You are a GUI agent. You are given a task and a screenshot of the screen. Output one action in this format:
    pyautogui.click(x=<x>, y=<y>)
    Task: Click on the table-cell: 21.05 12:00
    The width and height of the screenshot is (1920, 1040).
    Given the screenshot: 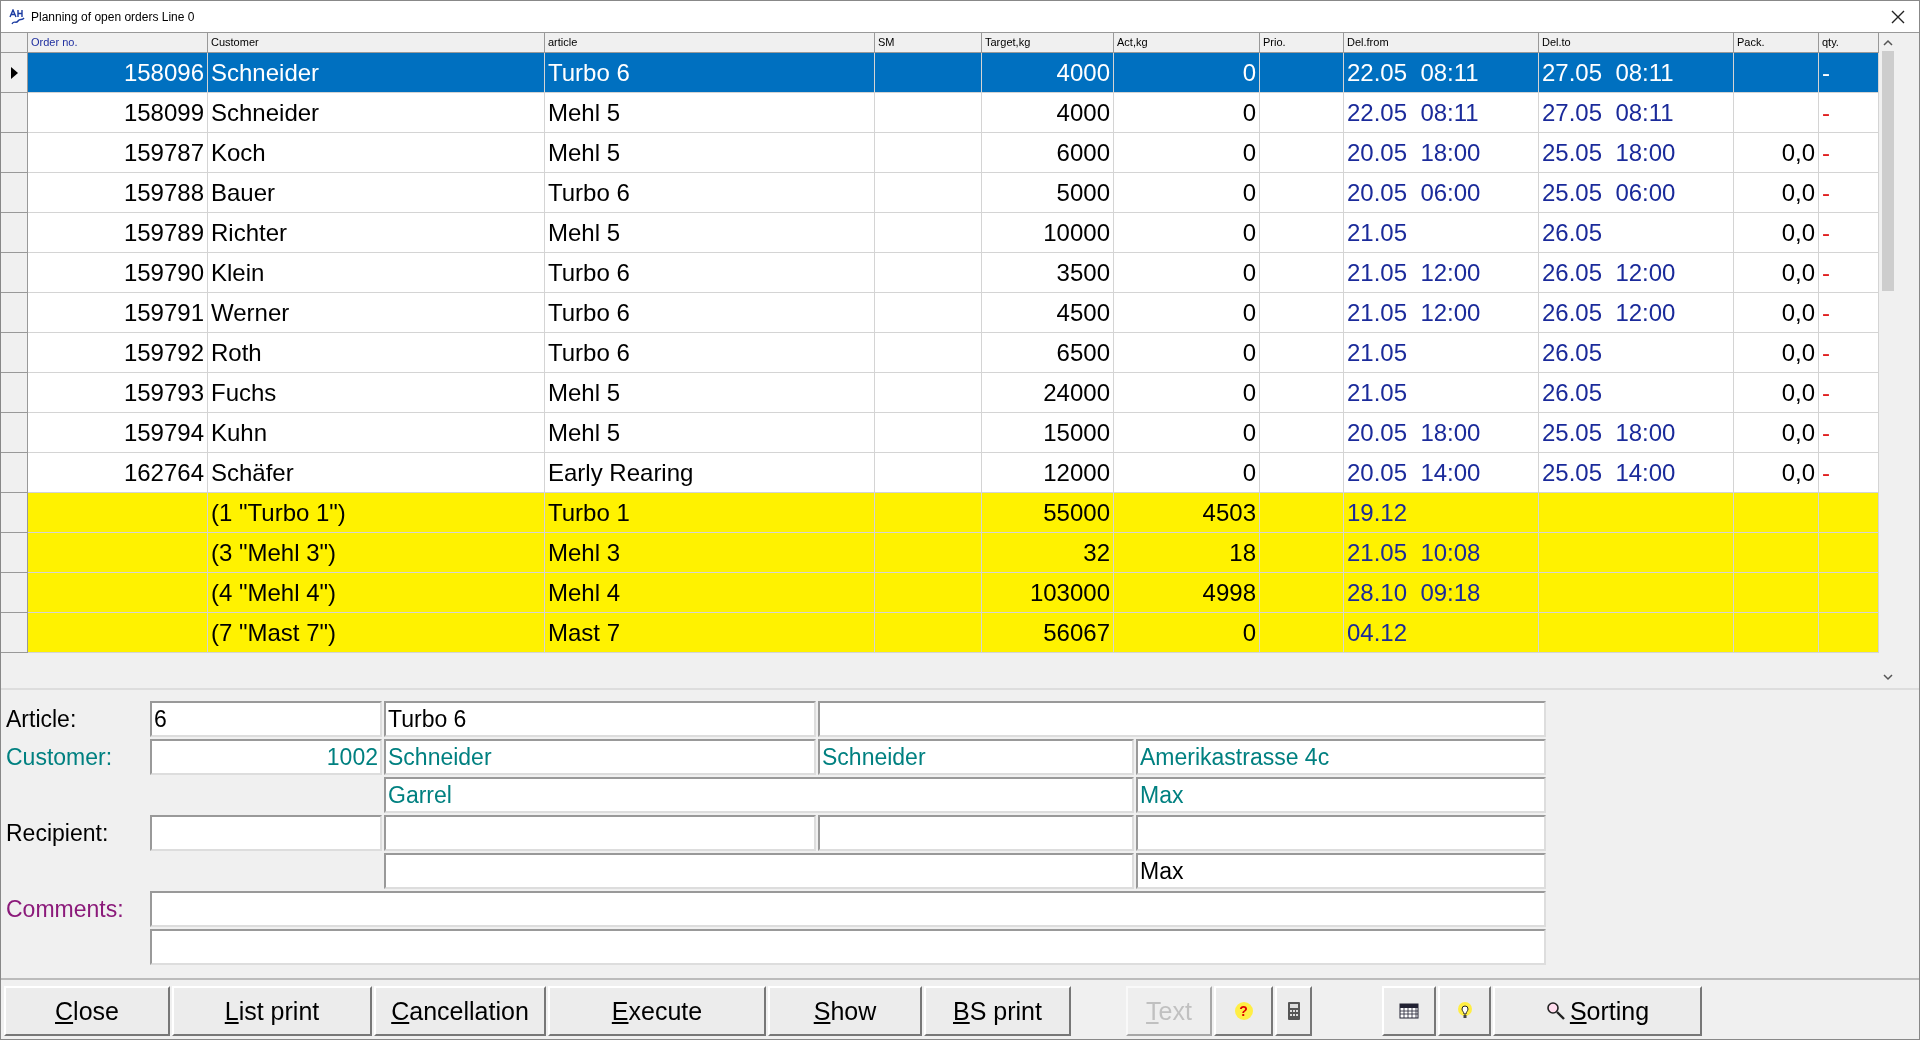 What is the action you would take?
    pyautogui.click(x=1441, y=273)
    